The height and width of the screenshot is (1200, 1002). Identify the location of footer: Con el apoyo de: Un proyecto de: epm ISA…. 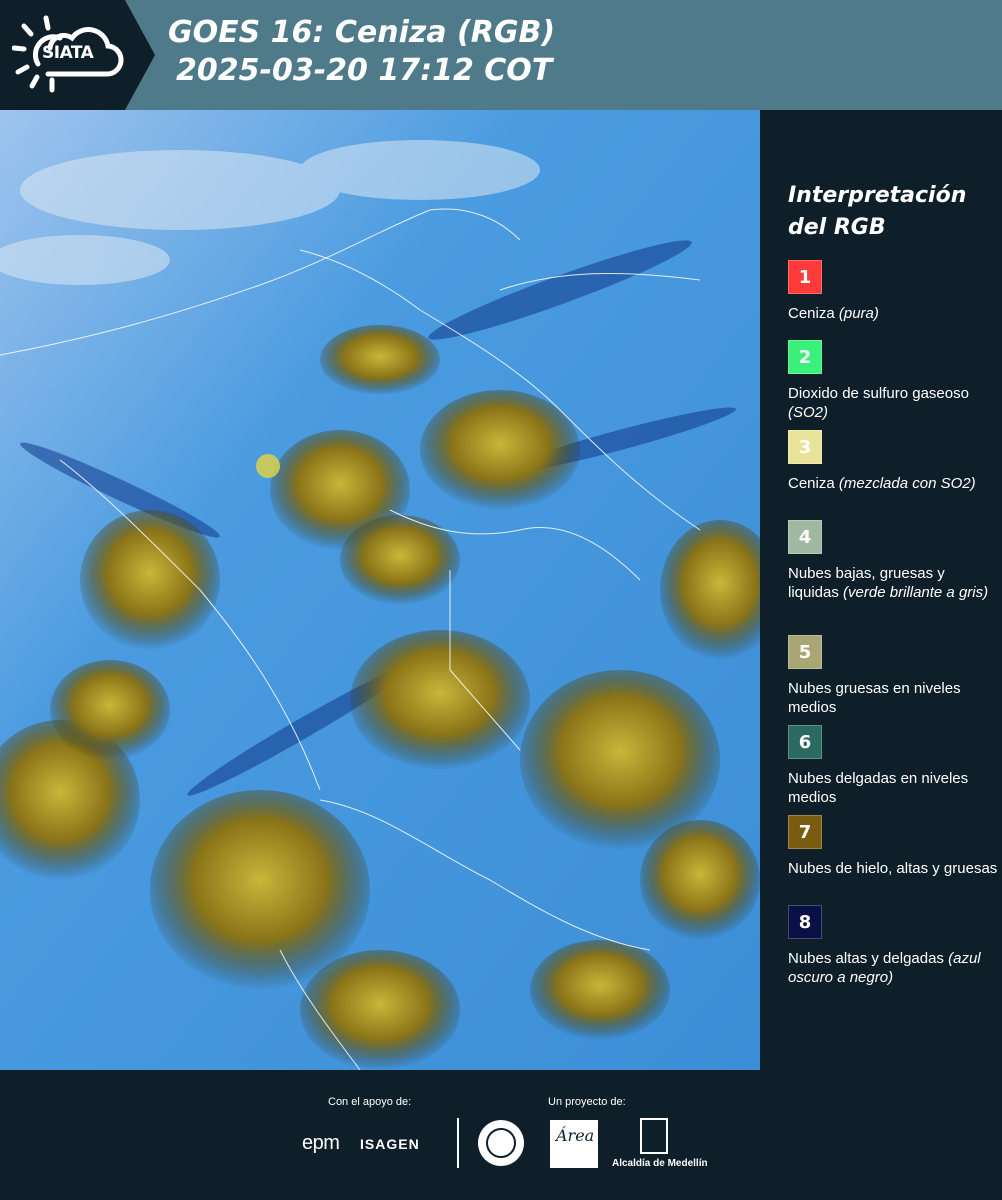
(501, 1135).